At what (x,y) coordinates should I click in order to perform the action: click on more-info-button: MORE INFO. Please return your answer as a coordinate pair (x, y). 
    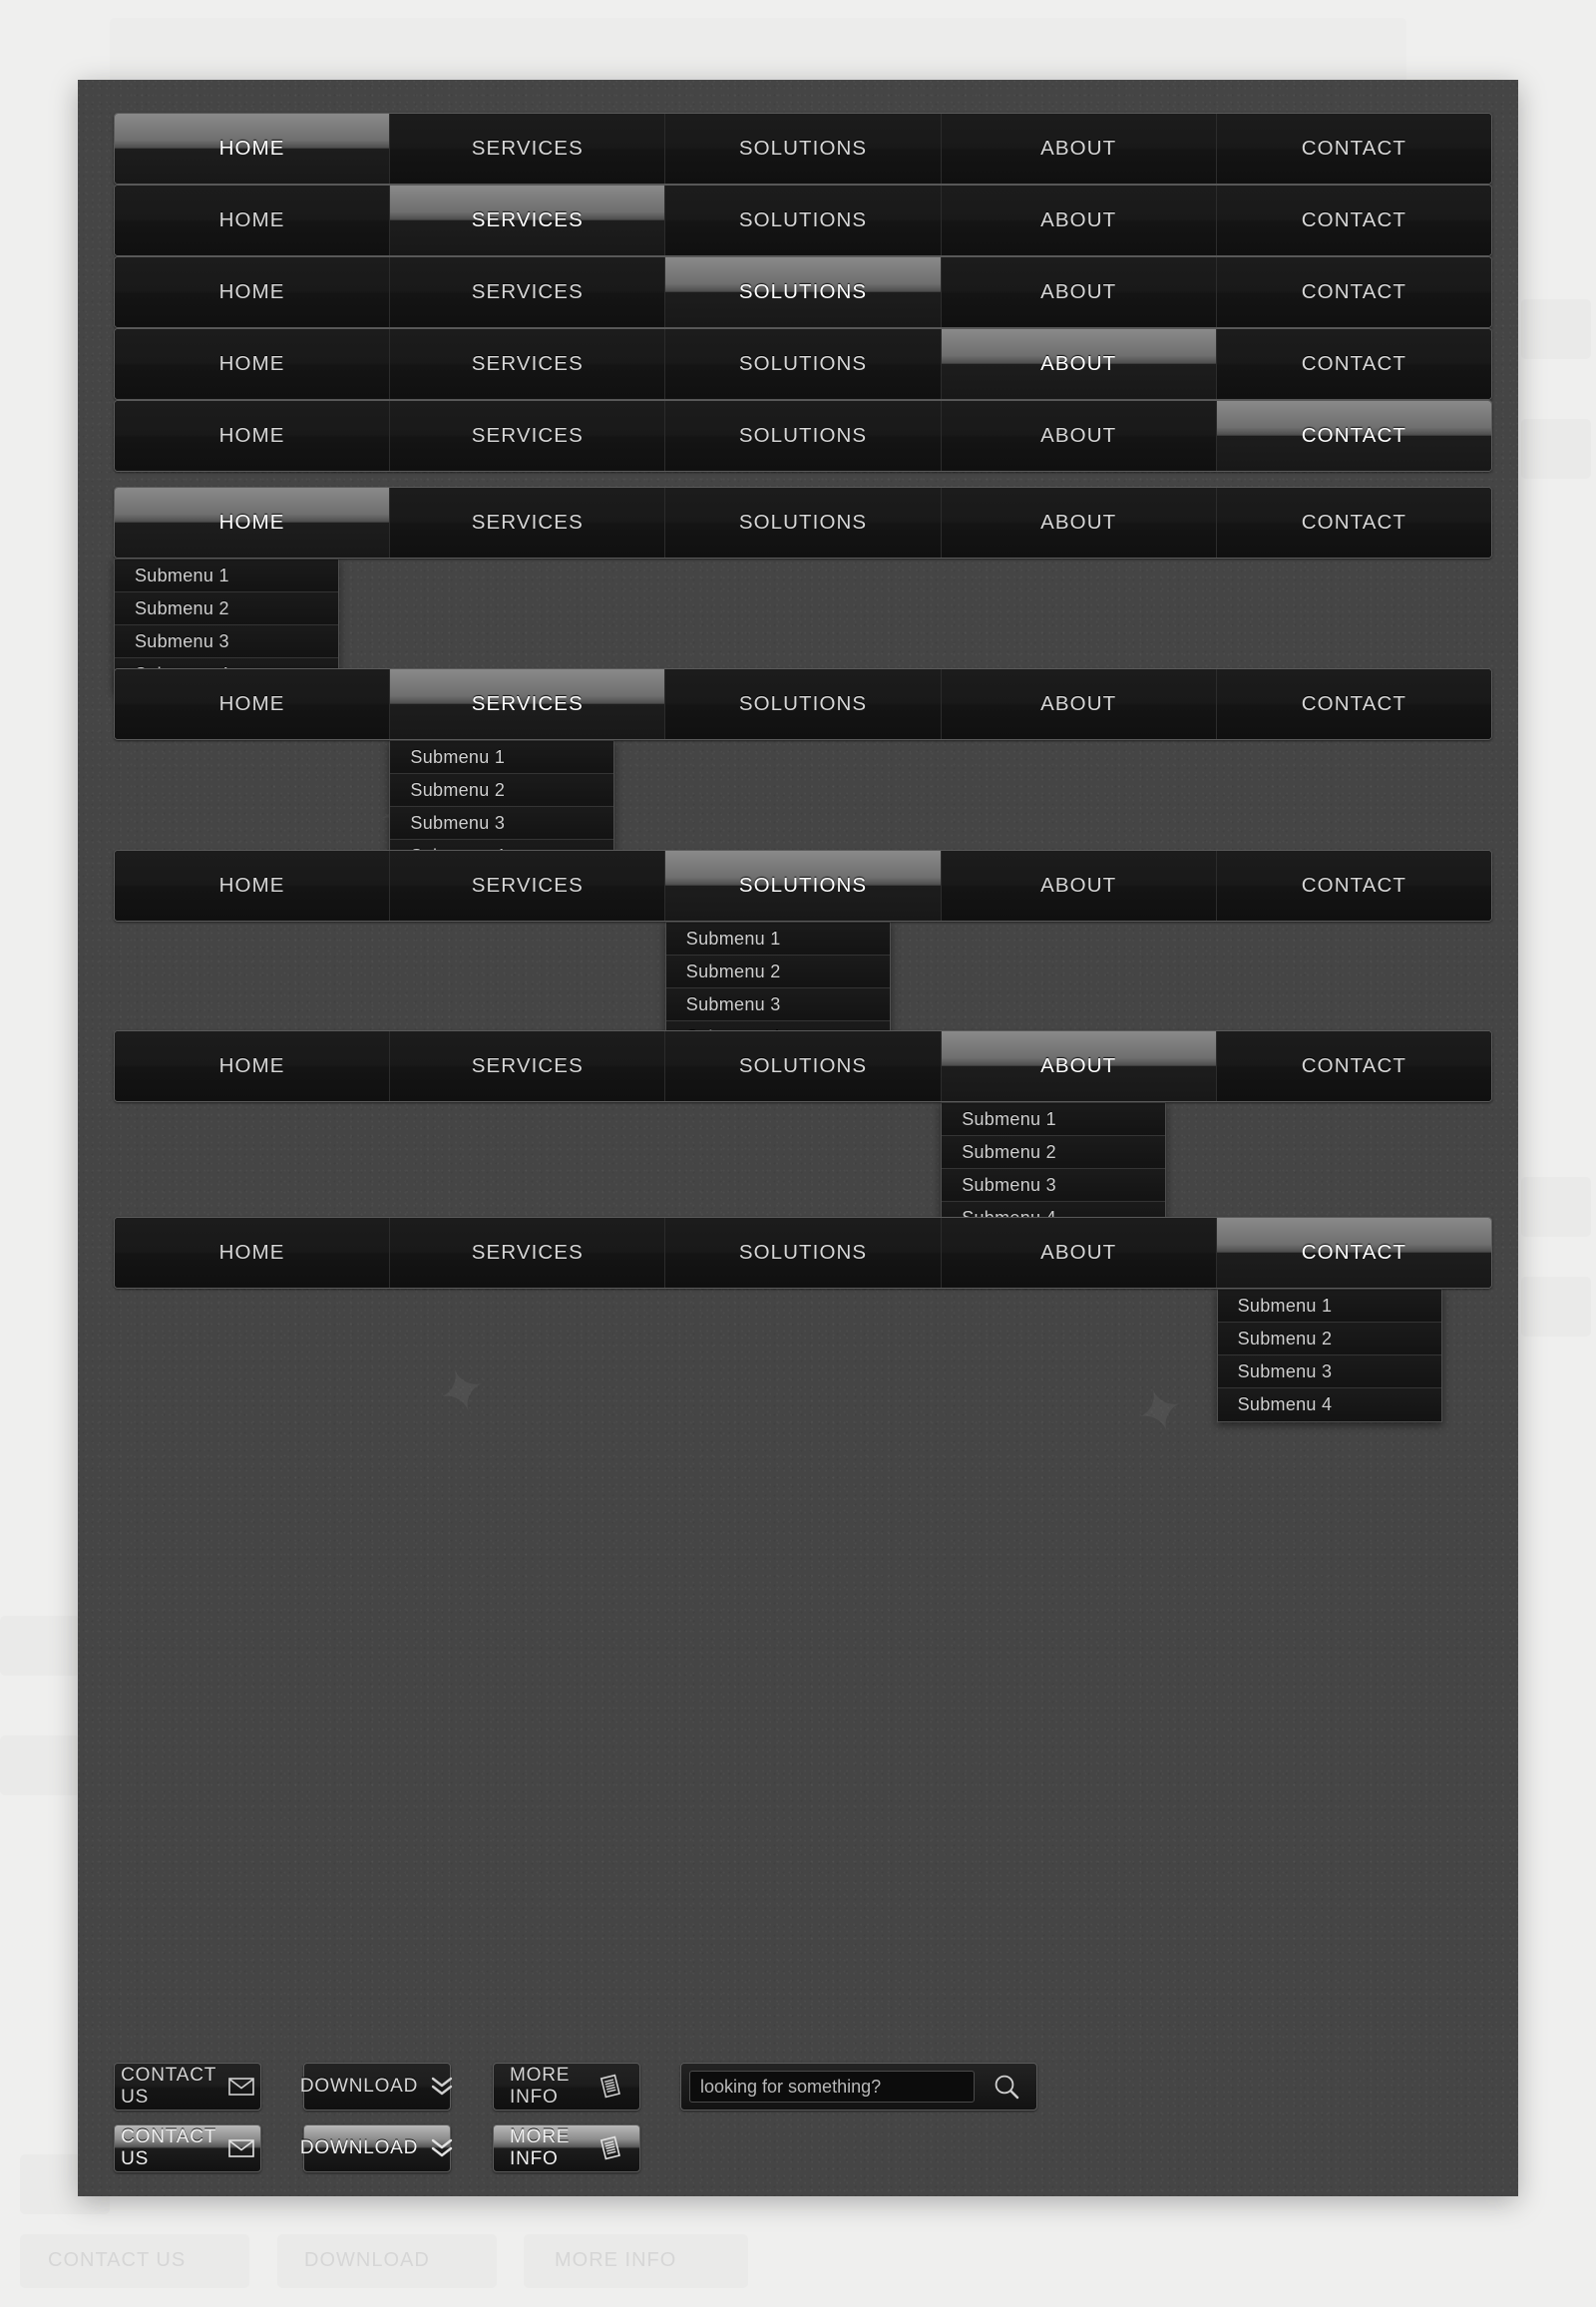
    Looking at the image, I should click on (566, 2087).